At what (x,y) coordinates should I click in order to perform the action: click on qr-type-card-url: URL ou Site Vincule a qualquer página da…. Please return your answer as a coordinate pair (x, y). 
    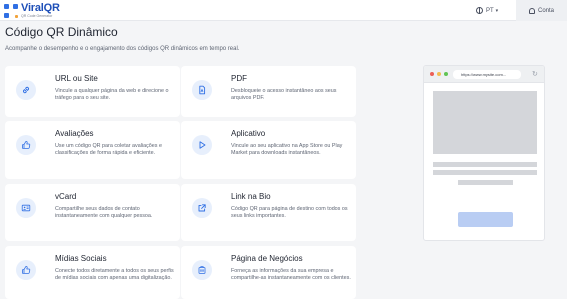
    Looking at the image, I should click on (92, 91).